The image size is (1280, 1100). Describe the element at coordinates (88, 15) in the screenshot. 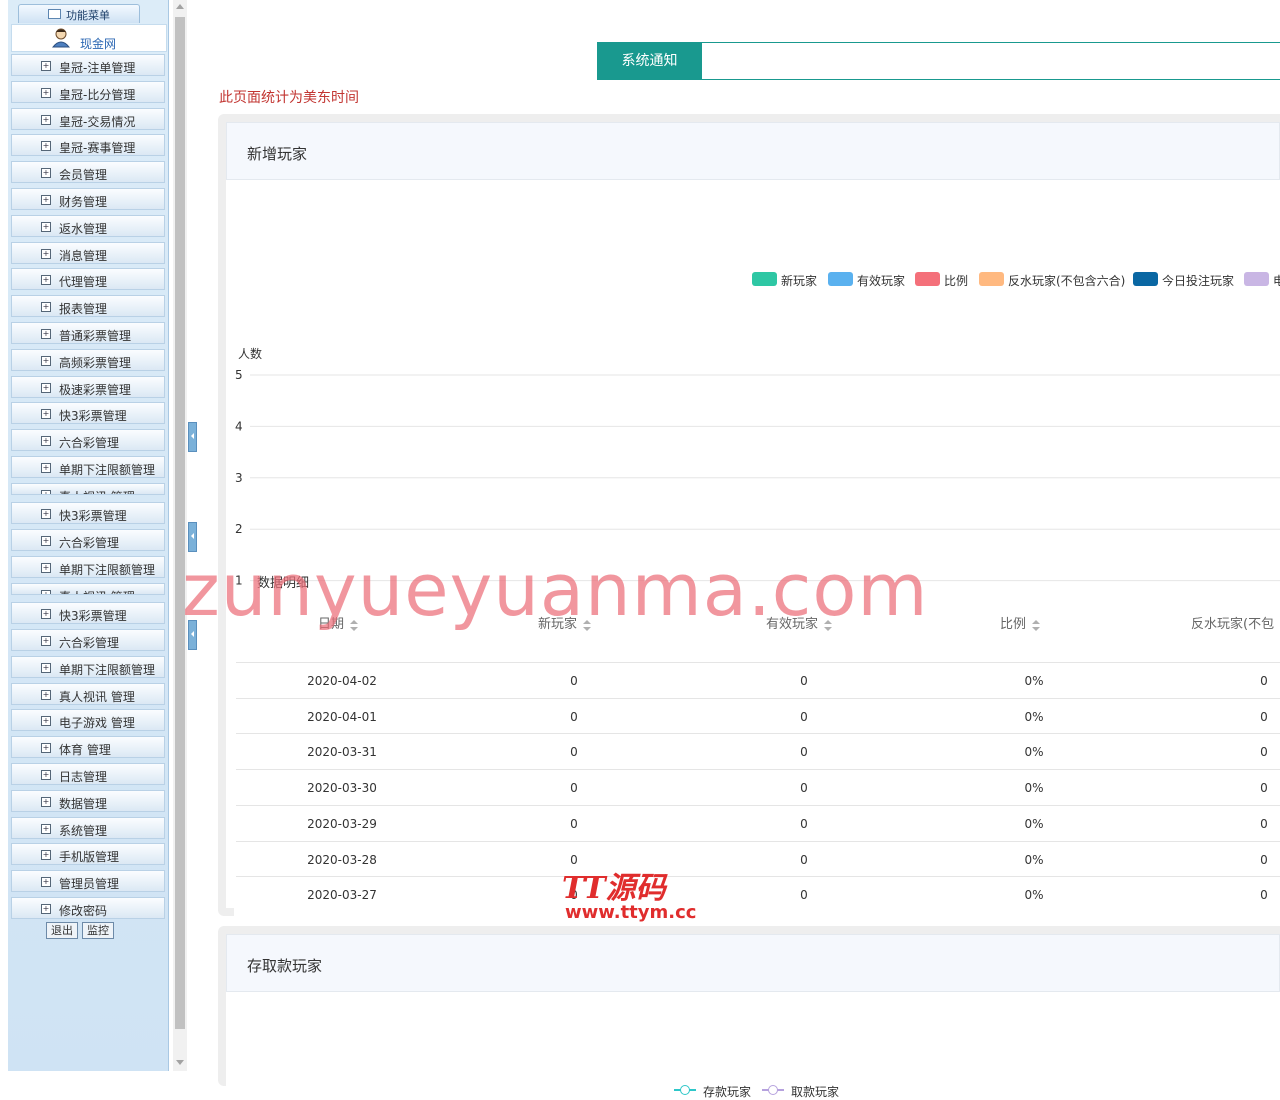

I see `menu-title: 功能菜单` at that location.